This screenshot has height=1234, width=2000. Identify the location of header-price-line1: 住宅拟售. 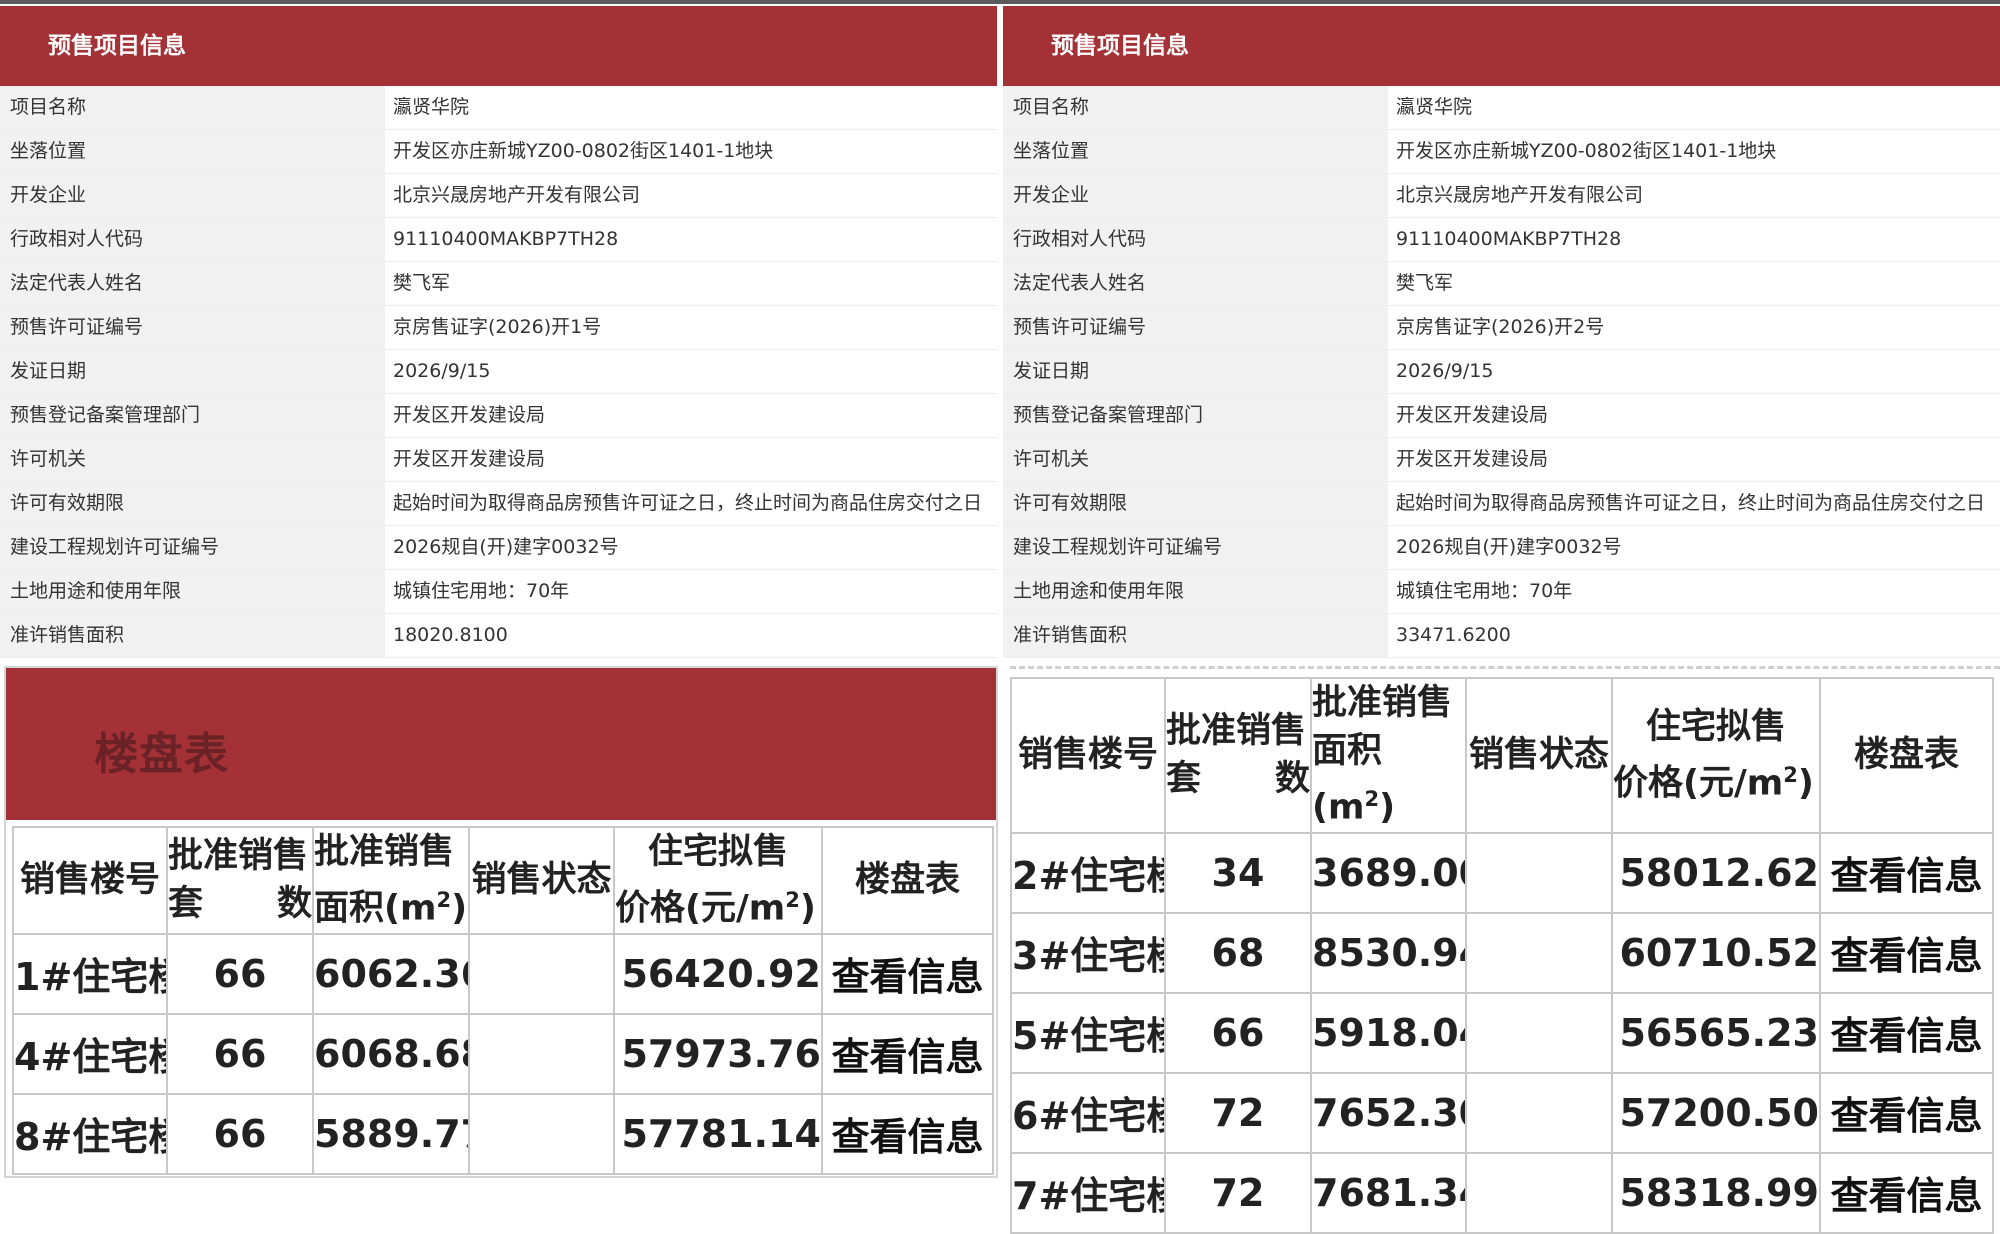
(1715, 727).